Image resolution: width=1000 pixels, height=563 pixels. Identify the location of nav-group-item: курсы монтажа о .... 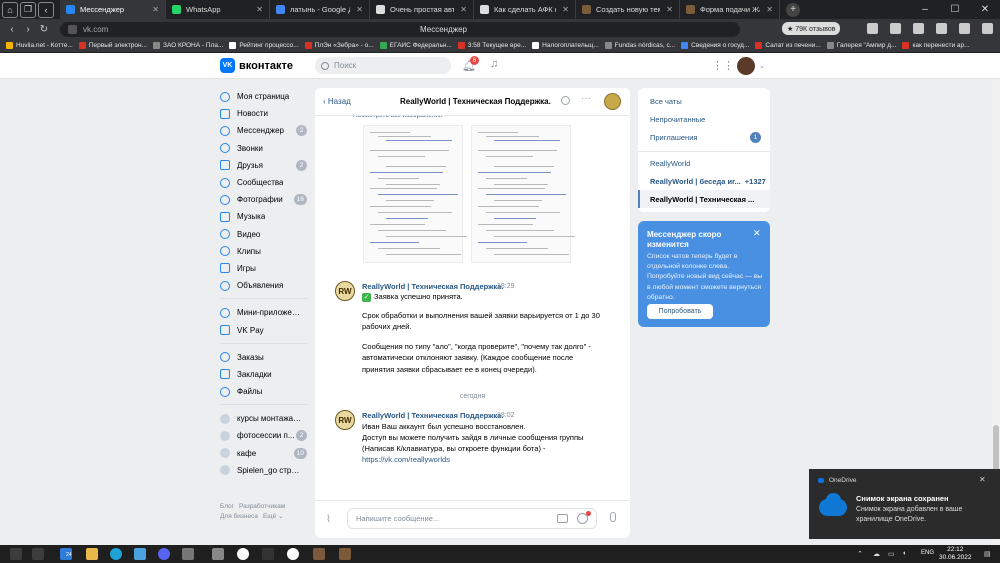
(265, 418).